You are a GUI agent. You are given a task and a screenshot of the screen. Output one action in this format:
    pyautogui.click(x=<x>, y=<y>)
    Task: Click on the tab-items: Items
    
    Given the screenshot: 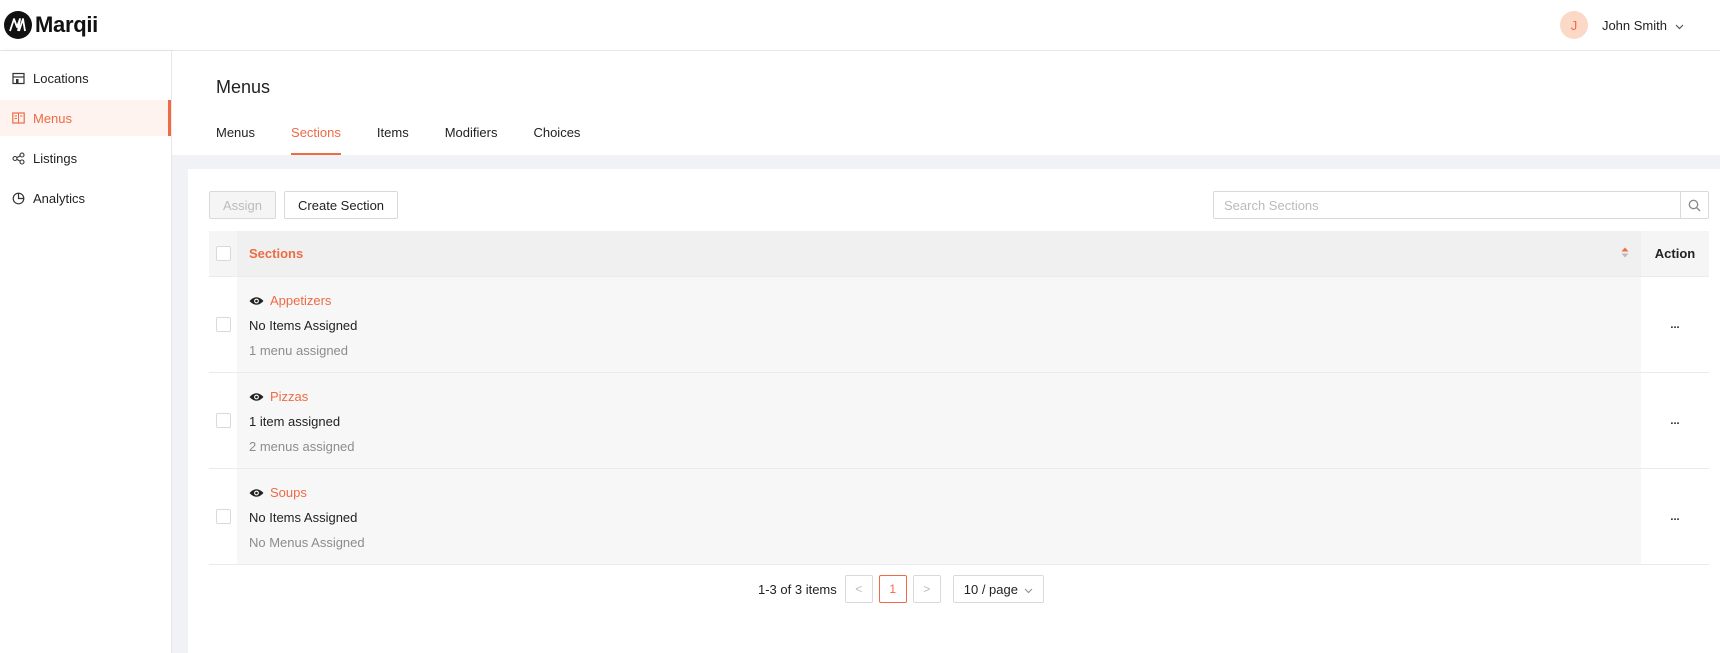 What is the action you would take?
    pyautogui.click(x=393, y=140)
    